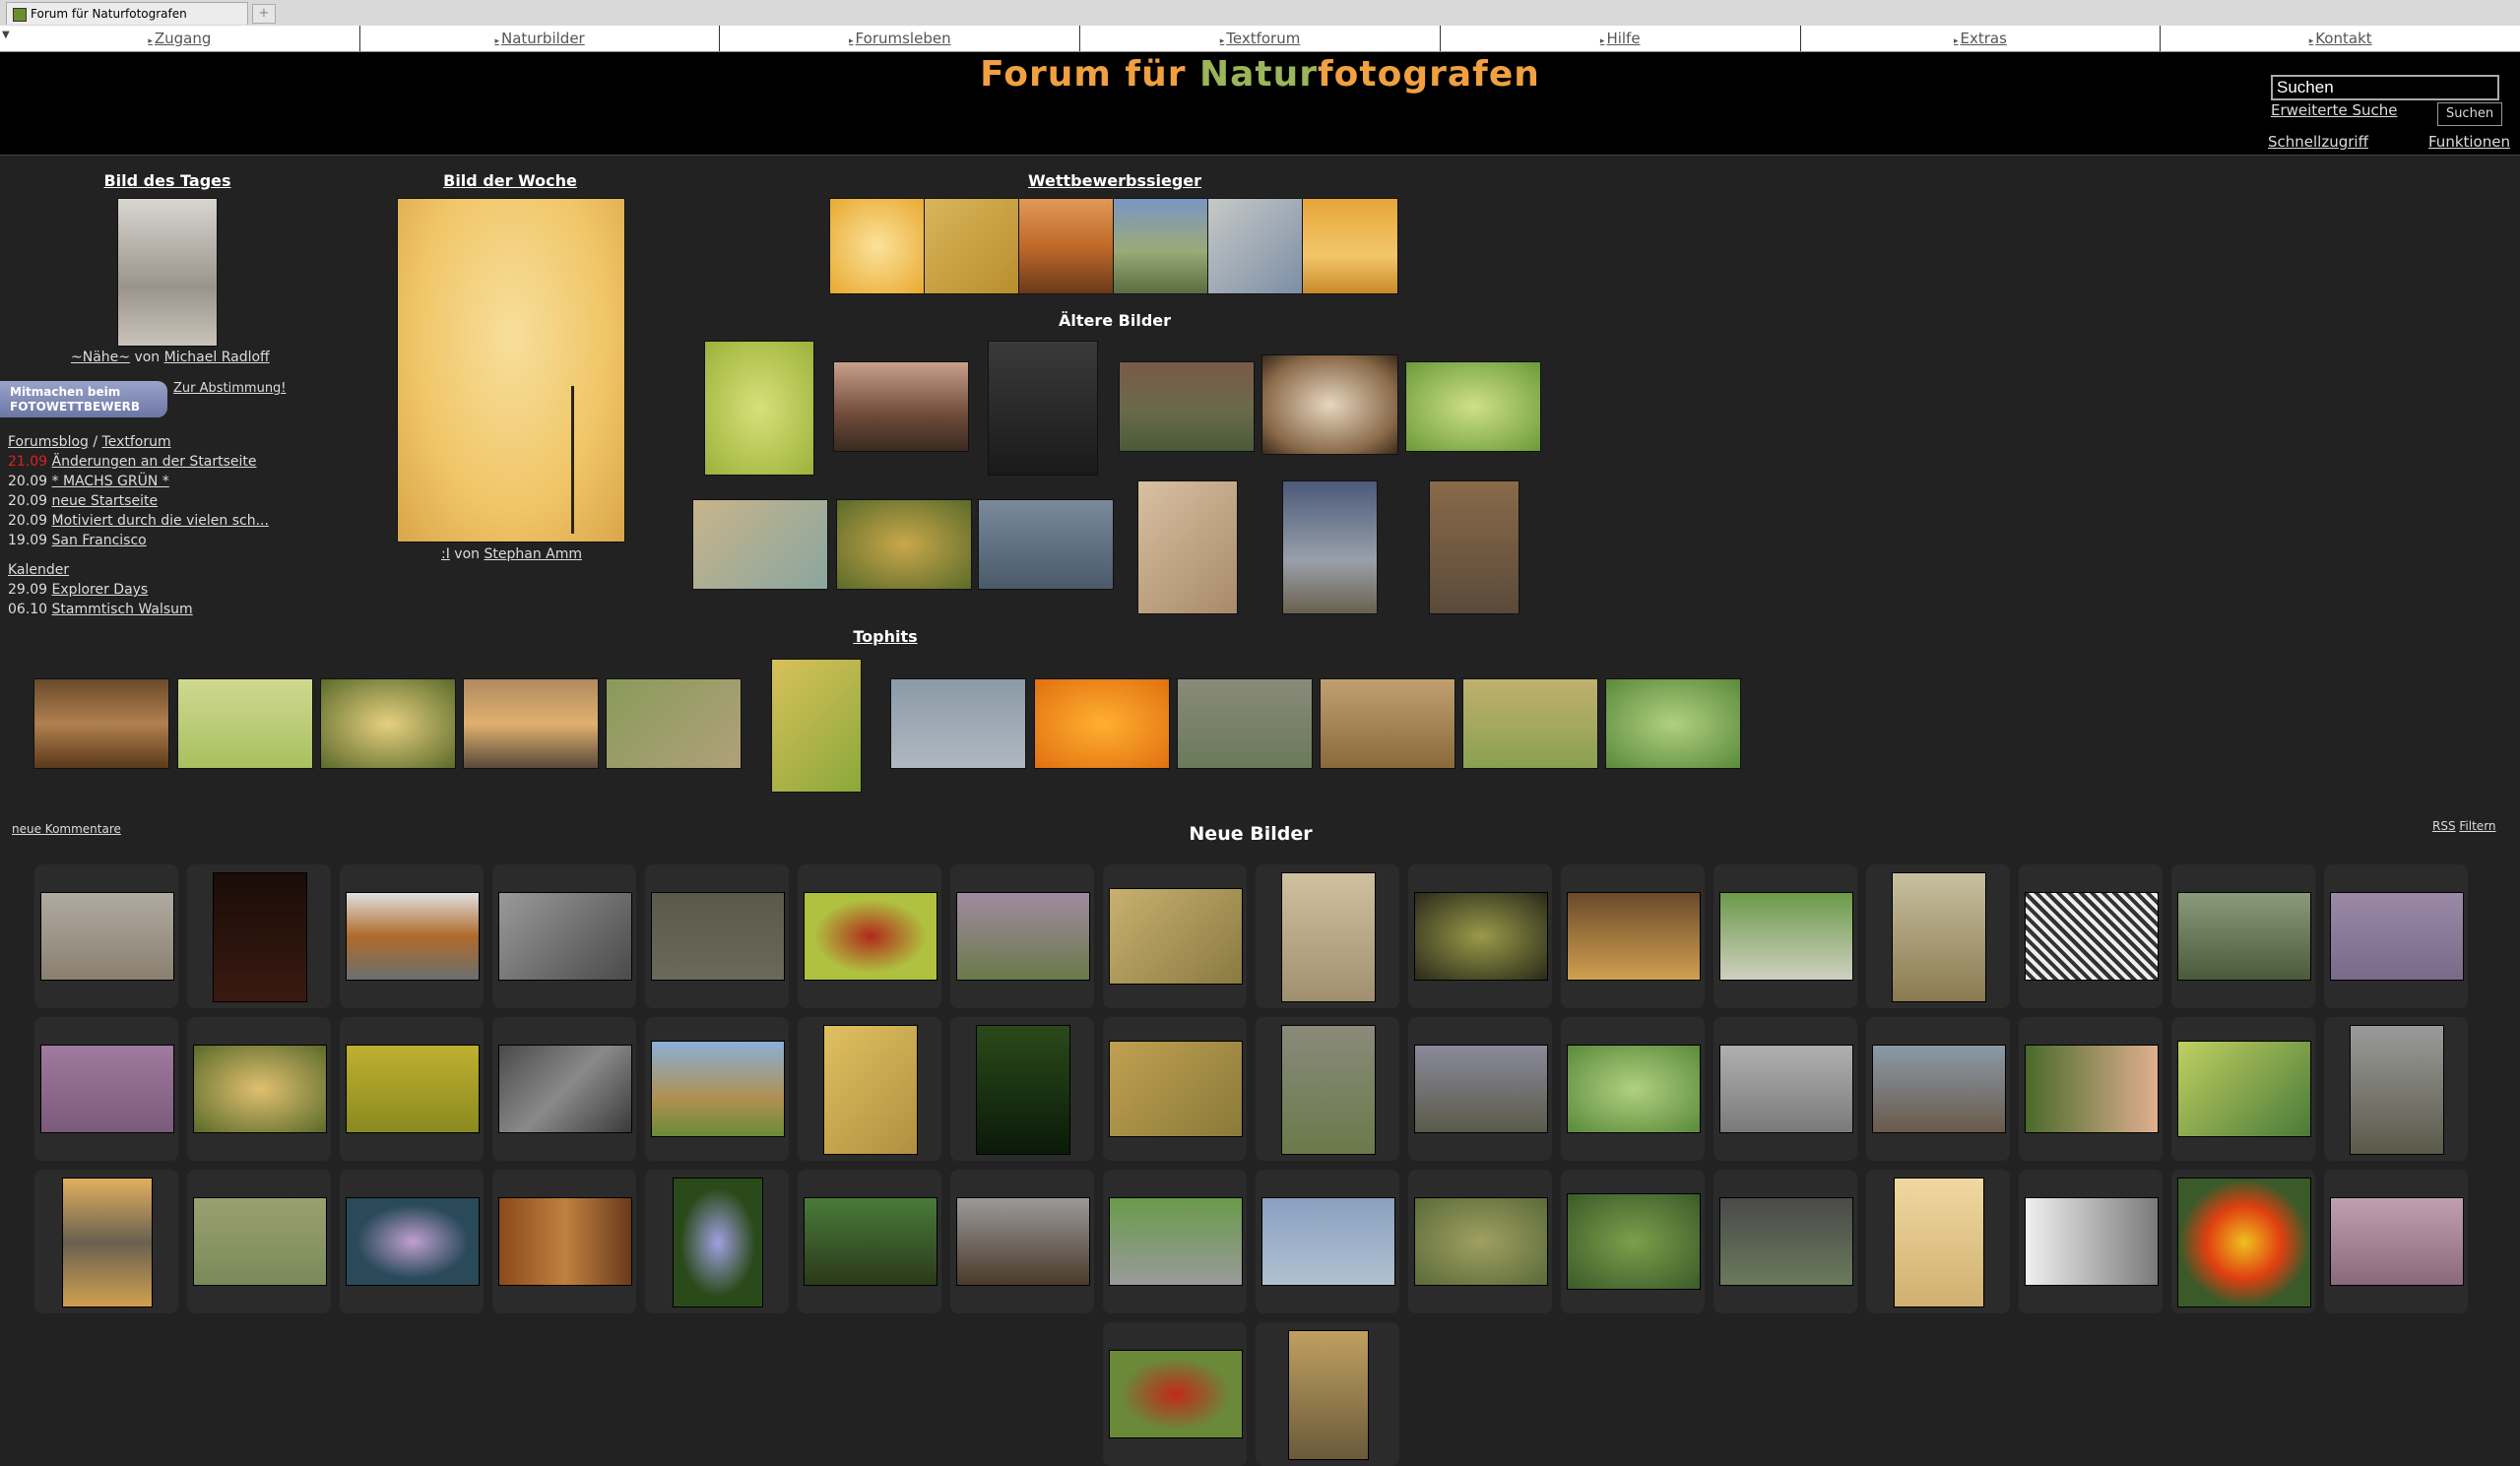  What do you see at coordinates (2444, 826) in the screenshot?
I see `rss-link: RSS` at bounding box center [2444, 826].